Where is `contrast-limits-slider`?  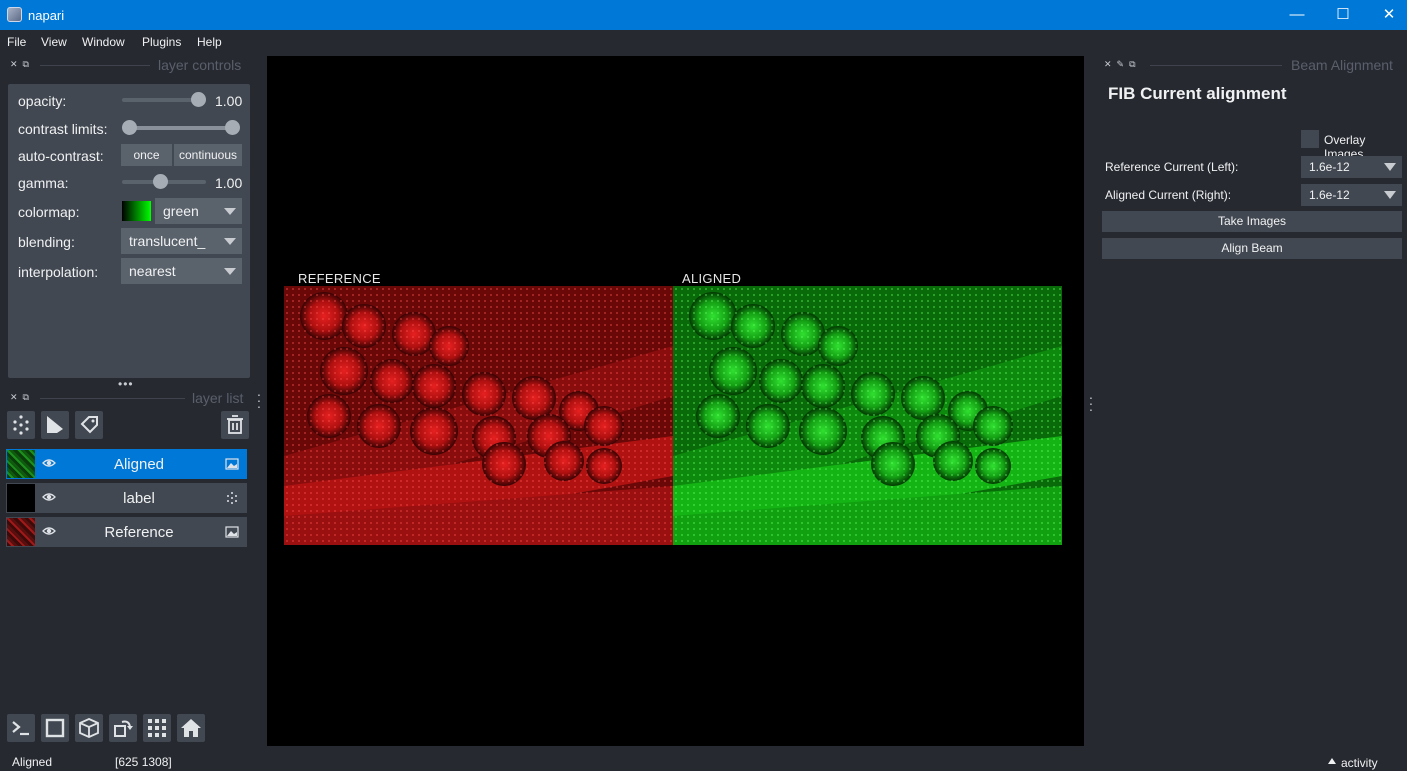
contrast-limits-slider is located at coordinates (181, 128).